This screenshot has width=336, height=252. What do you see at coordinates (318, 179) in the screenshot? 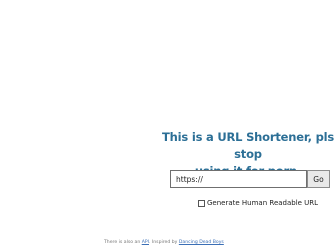
I see `go-button: Go` at bounding box center [318, 179].